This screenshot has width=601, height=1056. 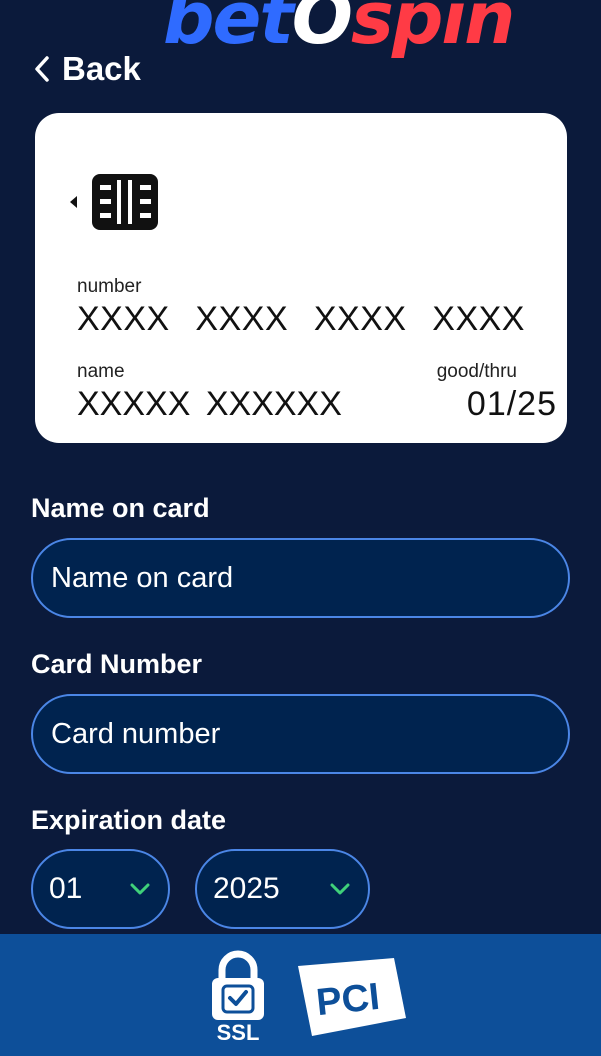 What do you see at coordinates (511, 404) in the screenshot?
I see `card-expiry-display: 01/25` at bounding box center [511, 404].